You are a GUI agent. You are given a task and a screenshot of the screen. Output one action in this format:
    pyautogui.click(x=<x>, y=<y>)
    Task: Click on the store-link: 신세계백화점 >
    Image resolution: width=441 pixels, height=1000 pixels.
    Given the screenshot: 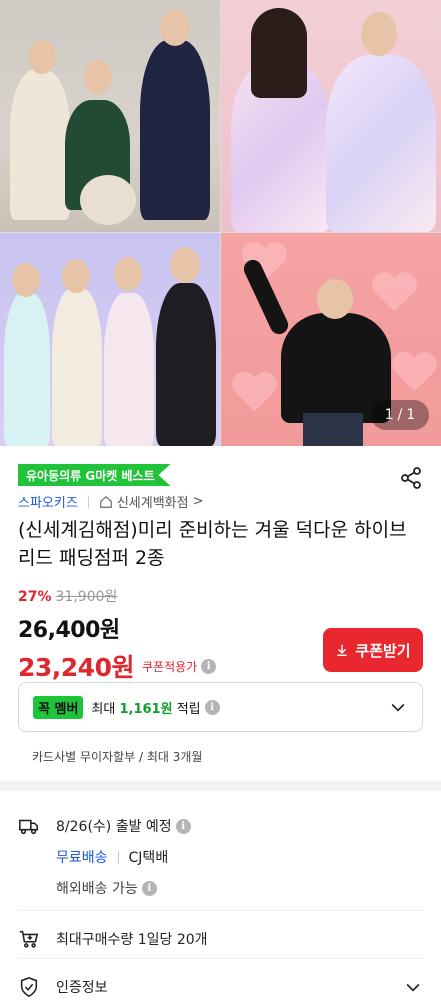 What is the action you would take?
    pyautogui.click(x=151, y=501)
    